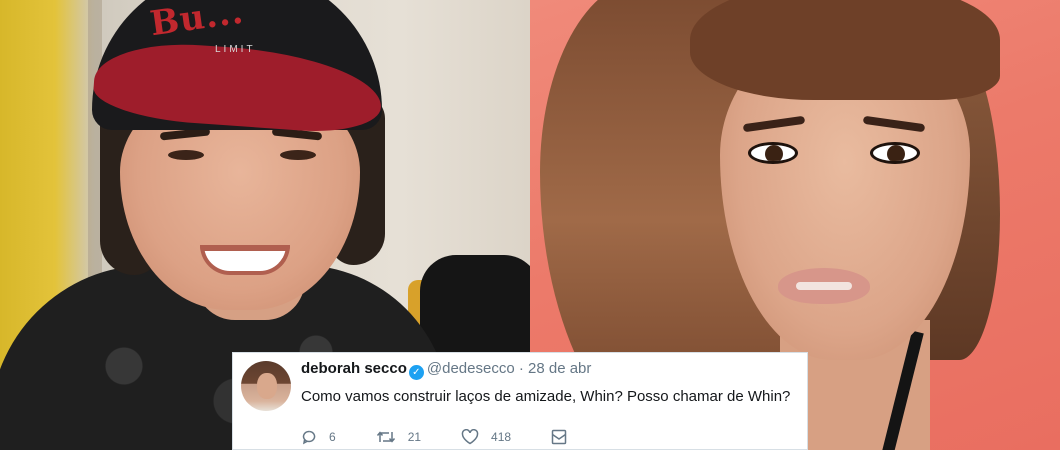 The image size is (1060, 450). I want to click on lips, so click(824, 286).